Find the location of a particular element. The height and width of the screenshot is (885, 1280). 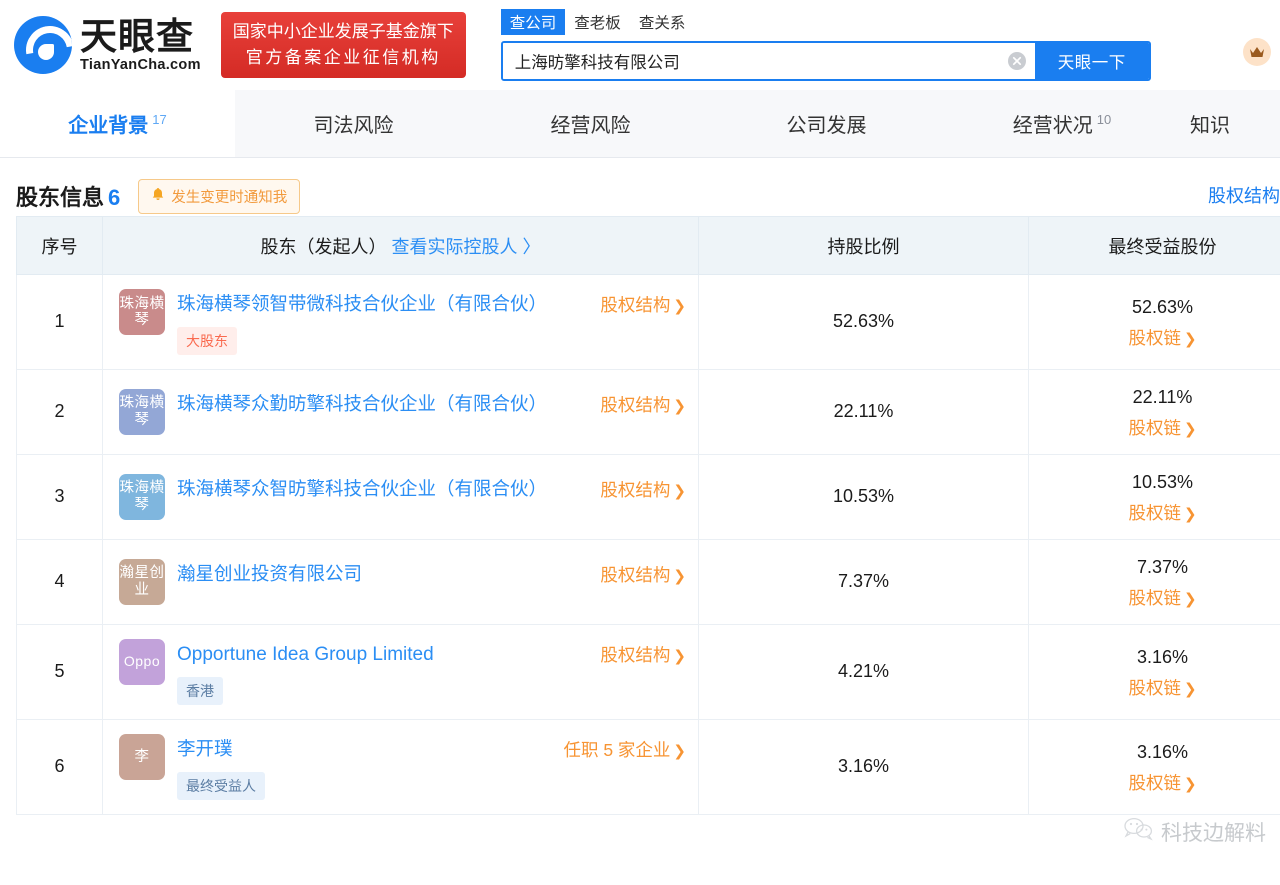

shareholder-name-link: 李开璞 is located at coordinates (370, 749).